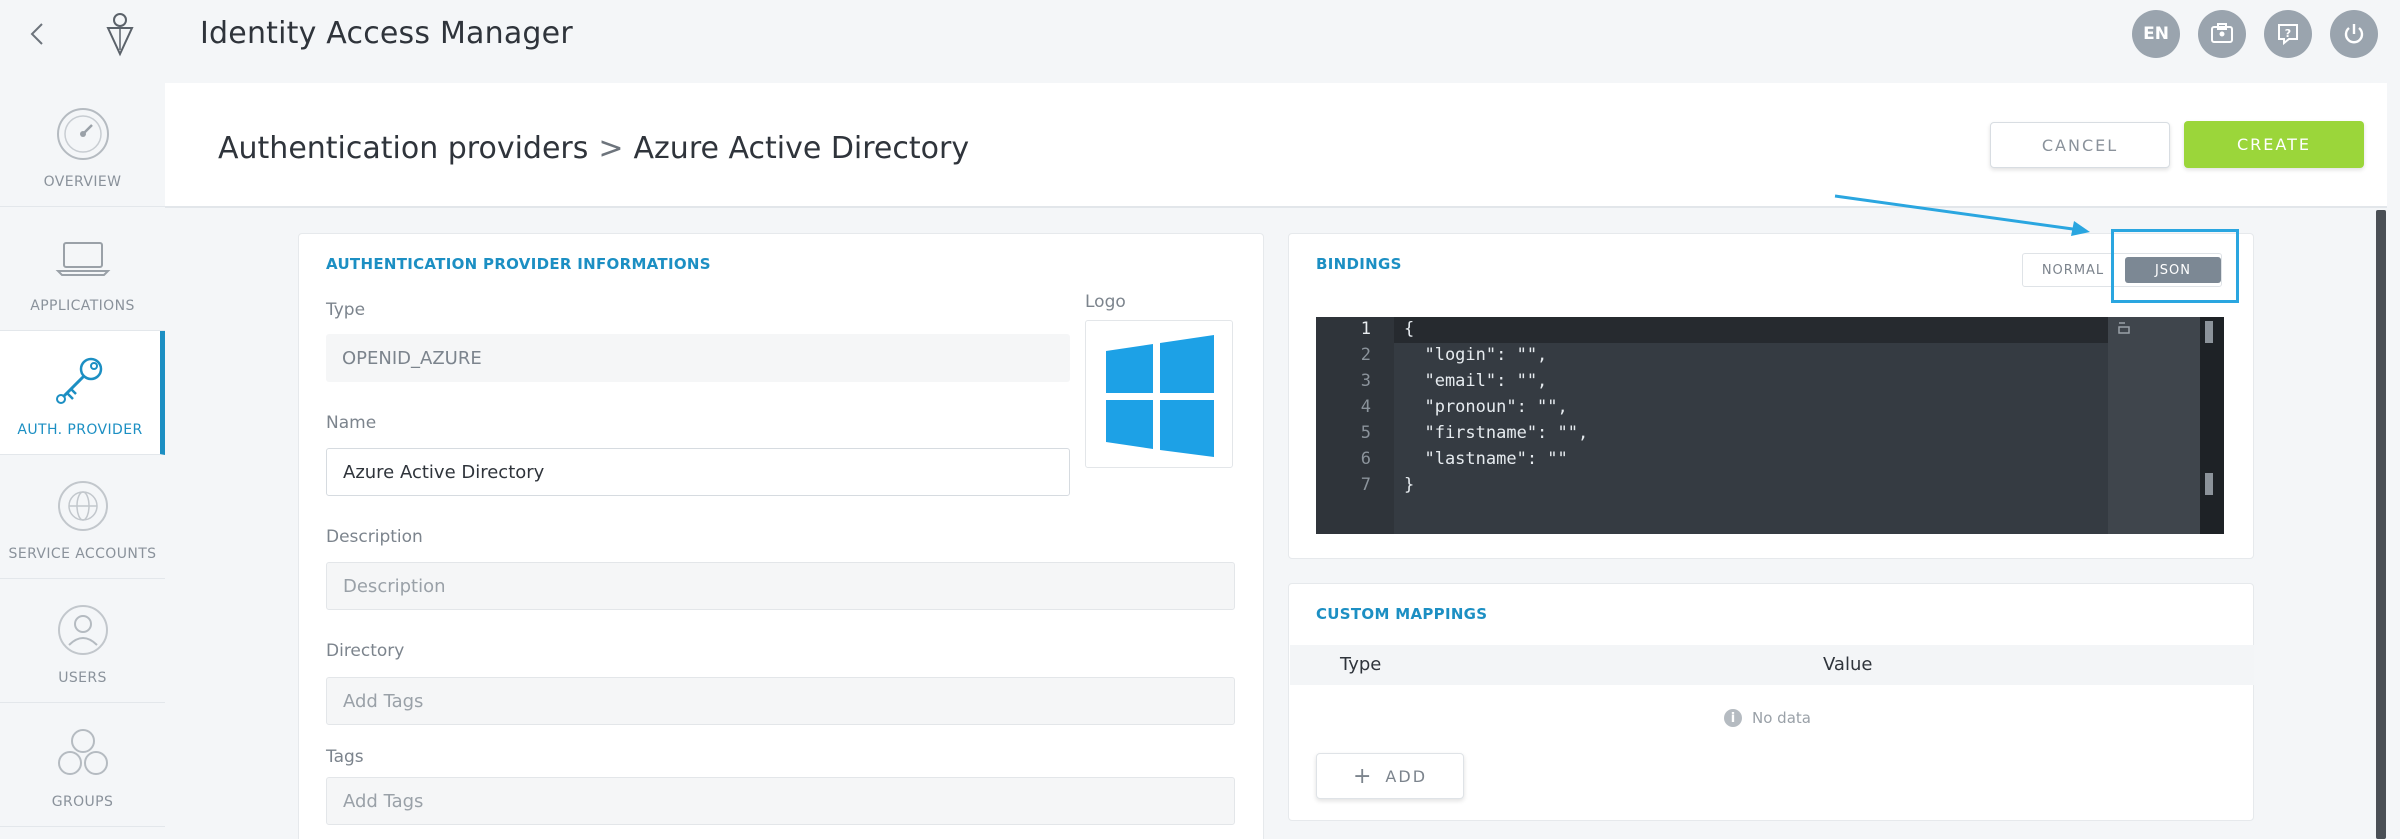 The width and height of the screenshot is (2400, 839). What do you see at coordinates (1365, 381) in the screenshot?
I see `line-number: 3` at bounding box center [1365, 381].